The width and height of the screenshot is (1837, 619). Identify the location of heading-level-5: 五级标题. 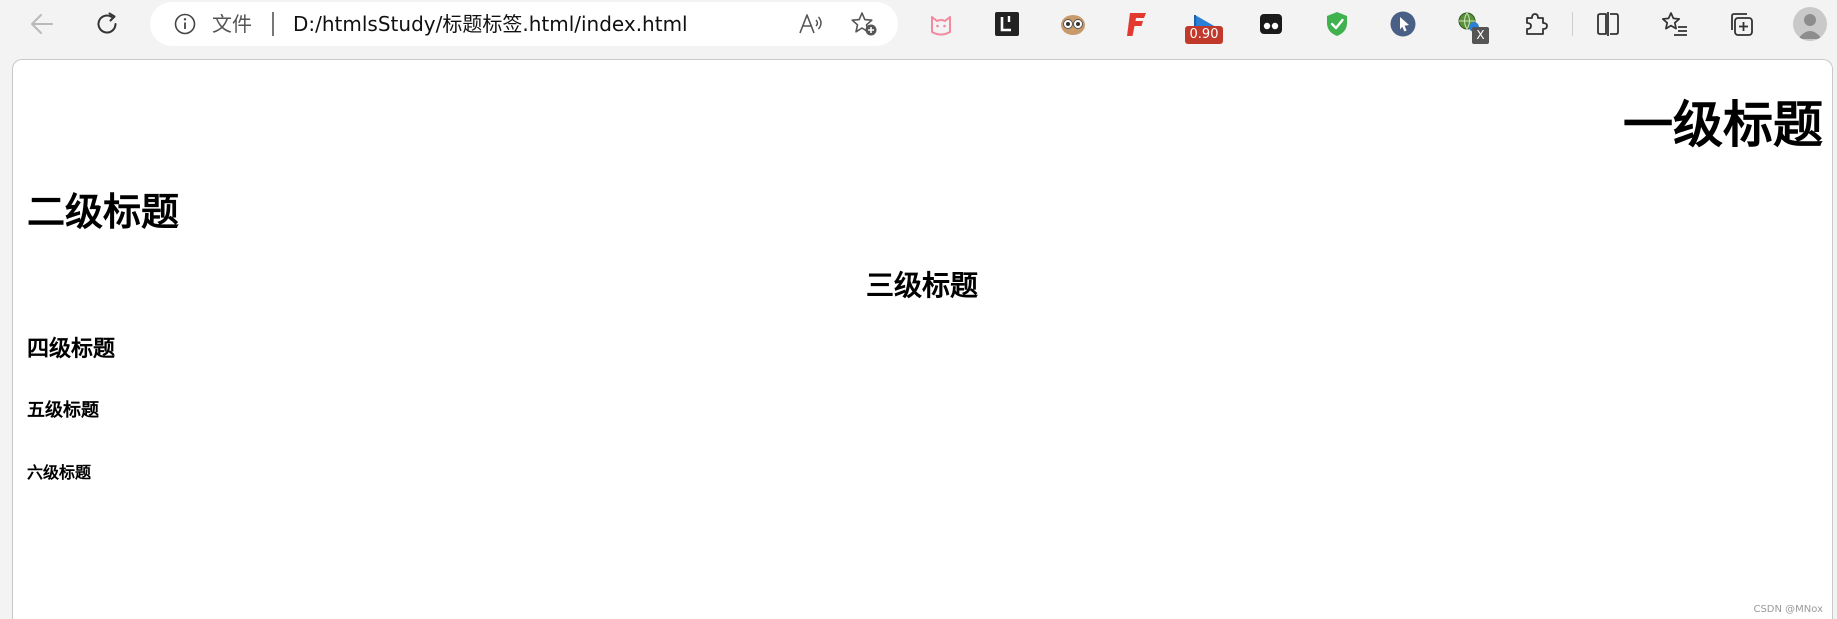
(63, 410).